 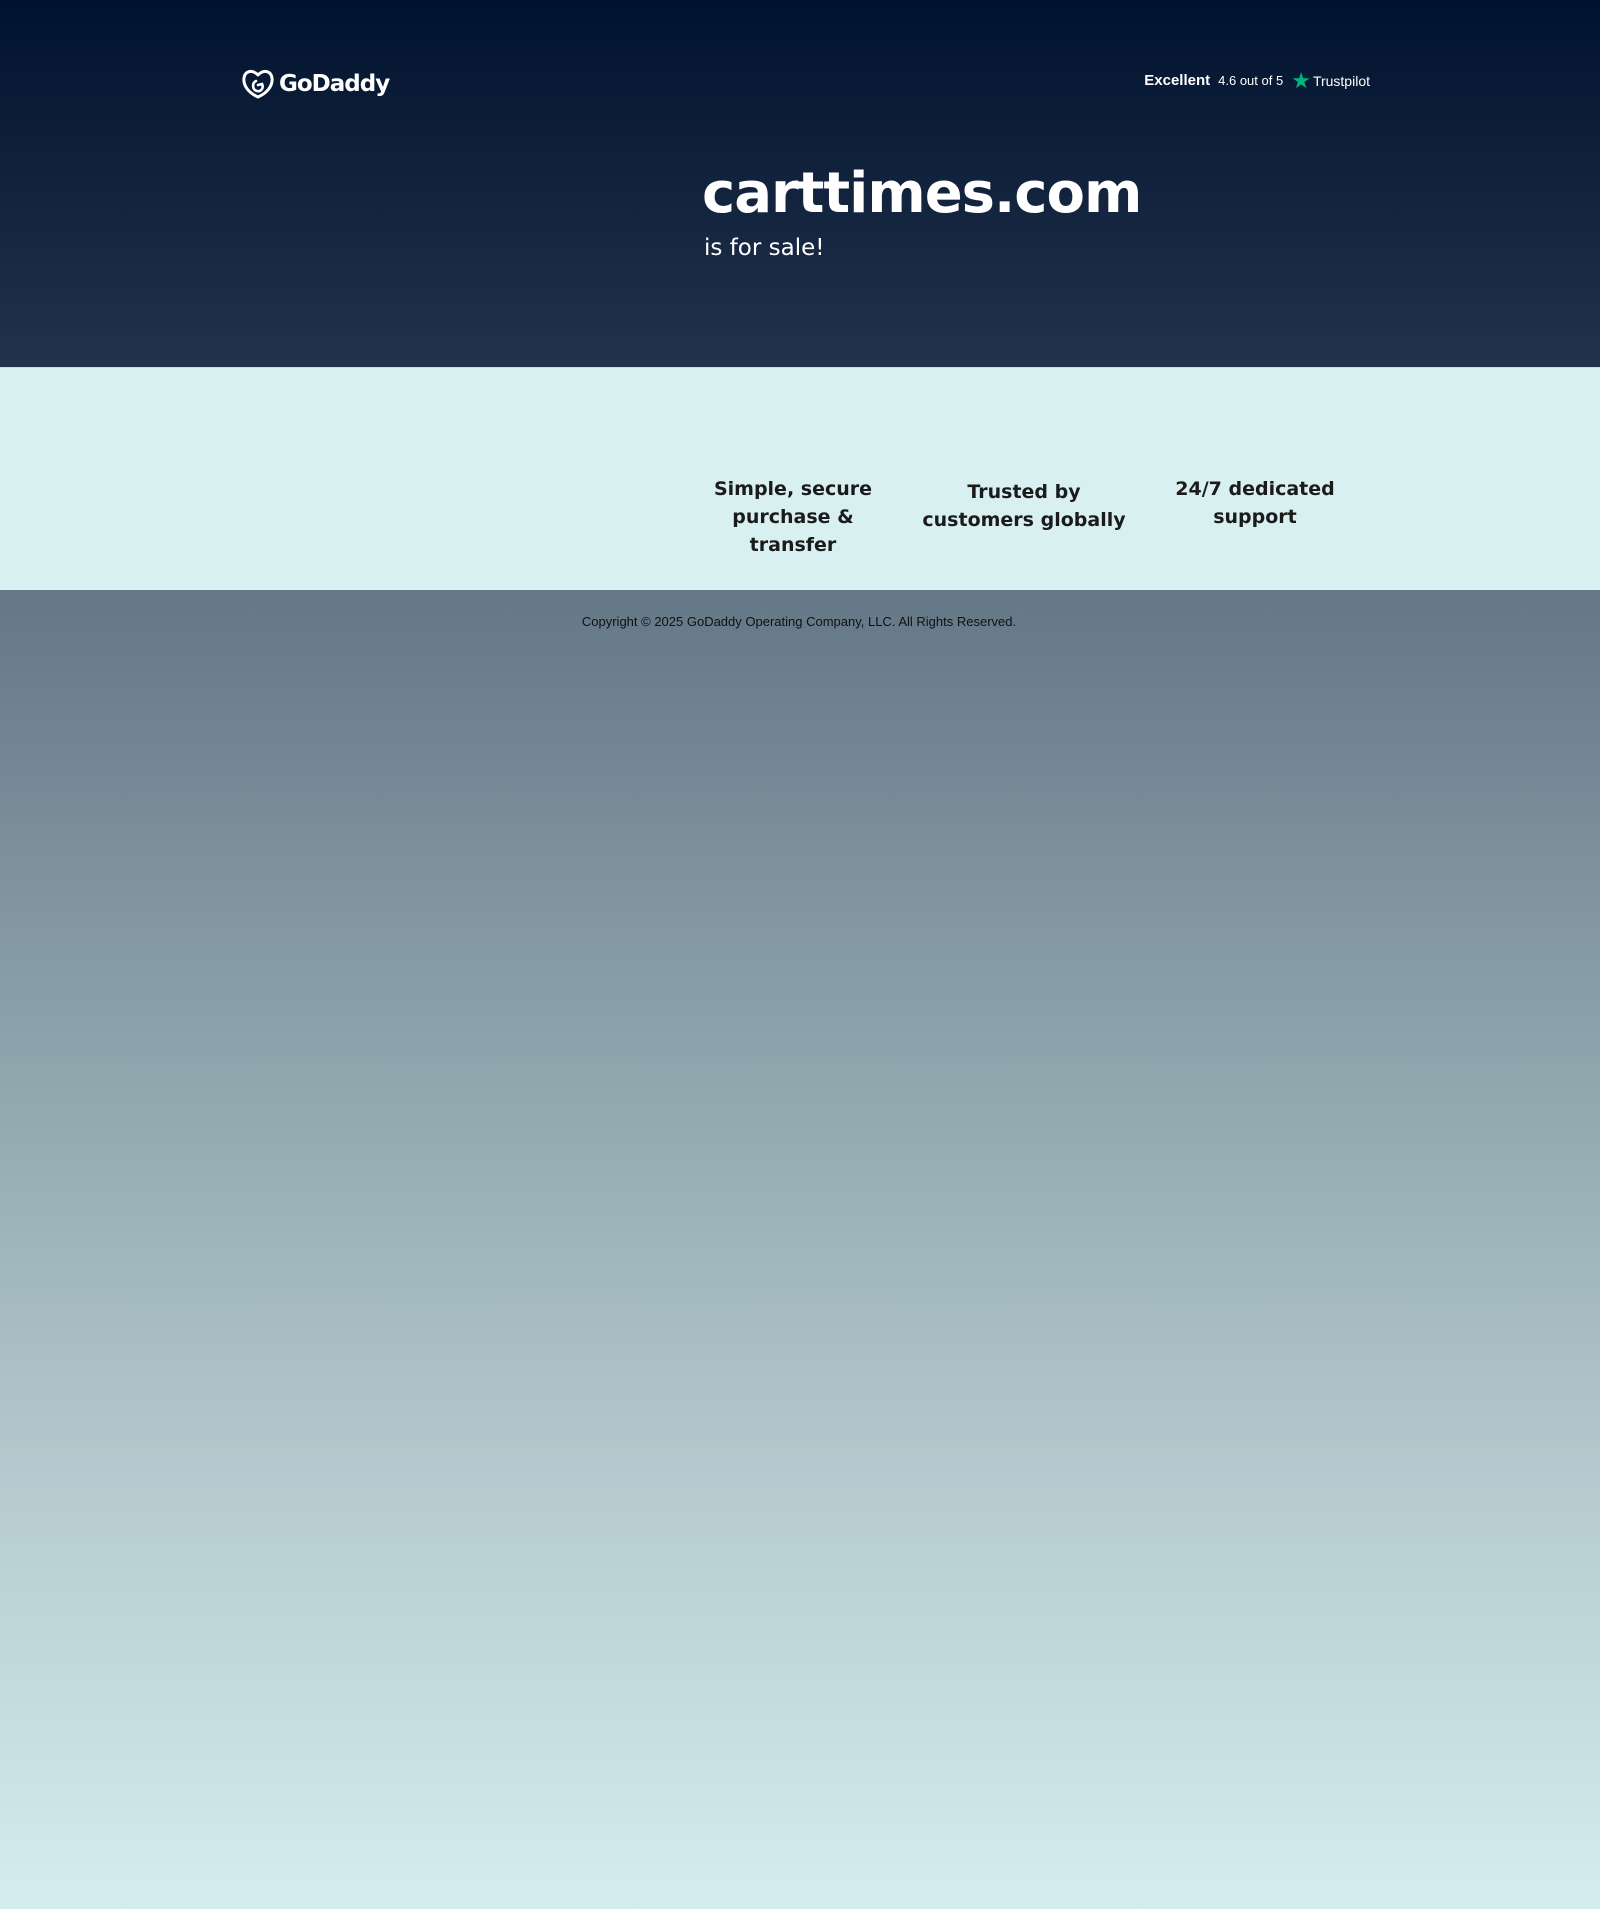 I want to click on feature-support: 24/7 dedicated support, so click(x=1255, y=503).